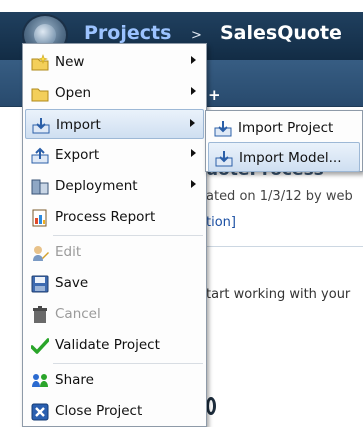 The height and width of the screenshot is (427, 363). What do you see at coordinates (72, 283) in the screenshot?
I see `menu-item-label: Save` at bounding box center [72, 283].